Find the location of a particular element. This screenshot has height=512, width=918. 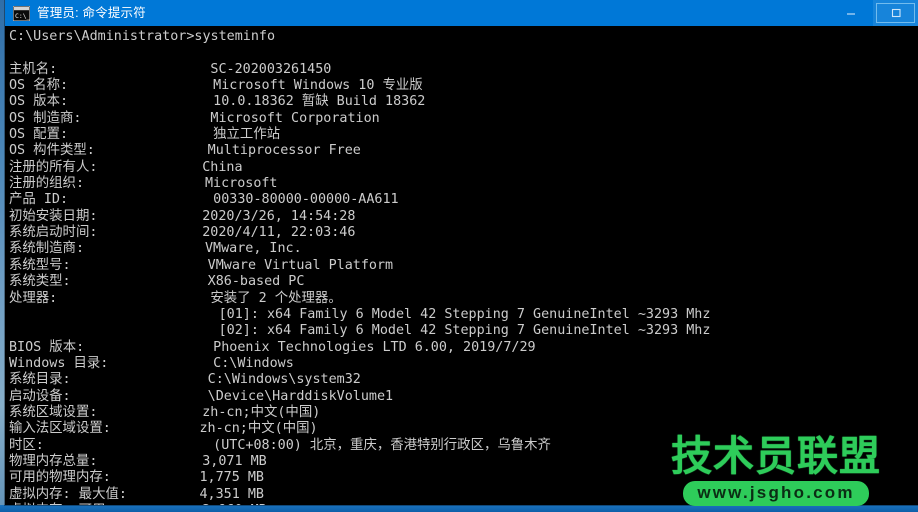

maximize-button is located at coordinates (895, 13).